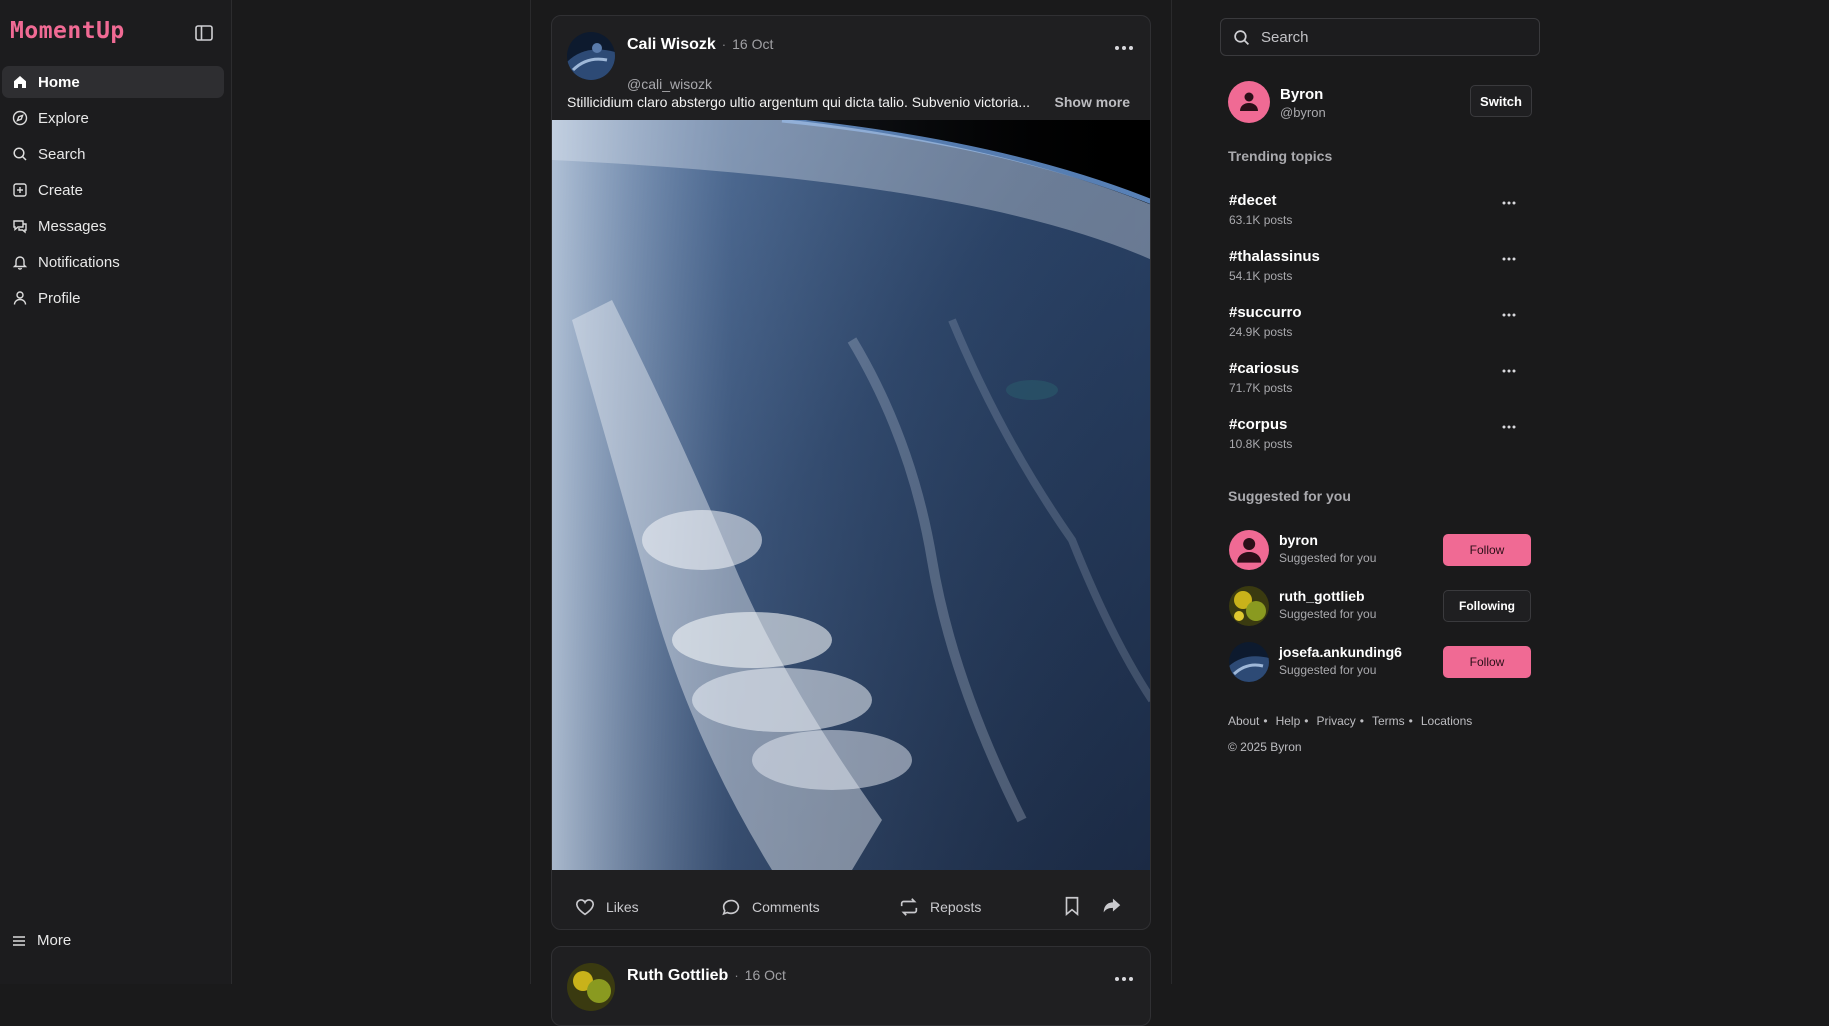 This screenshot has height=1026, width=1829. Describe the element at coordinates (113, 154) in the screenshot. I see `nav-item-search: Search` at that location.